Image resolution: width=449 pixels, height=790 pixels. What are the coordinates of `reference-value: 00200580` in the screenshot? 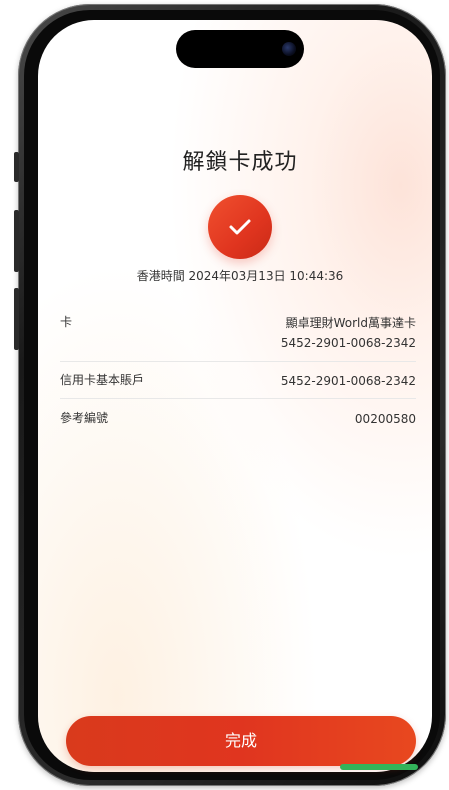 It's located at (385, 419).